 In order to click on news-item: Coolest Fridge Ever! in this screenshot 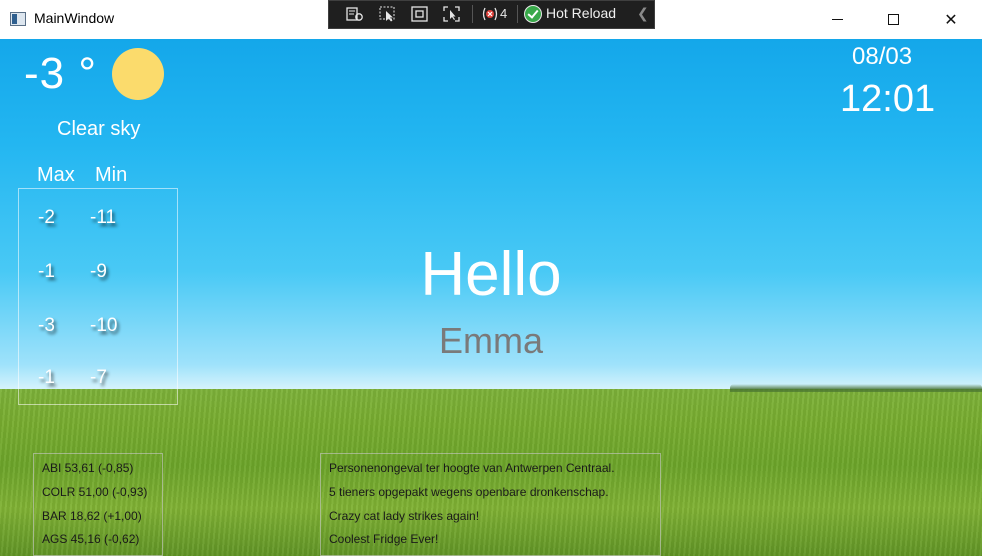, I will do `click(384, 539)`.